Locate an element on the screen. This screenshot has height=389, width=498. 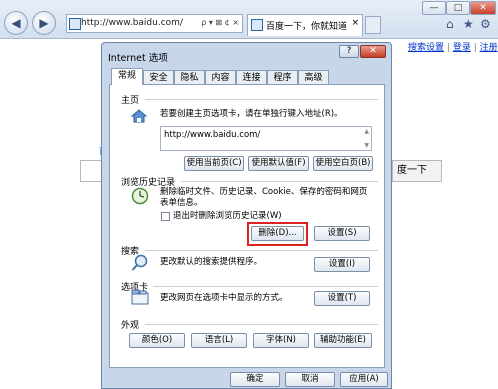
home-icon: ⌂ is located at coordinates (450, 24).